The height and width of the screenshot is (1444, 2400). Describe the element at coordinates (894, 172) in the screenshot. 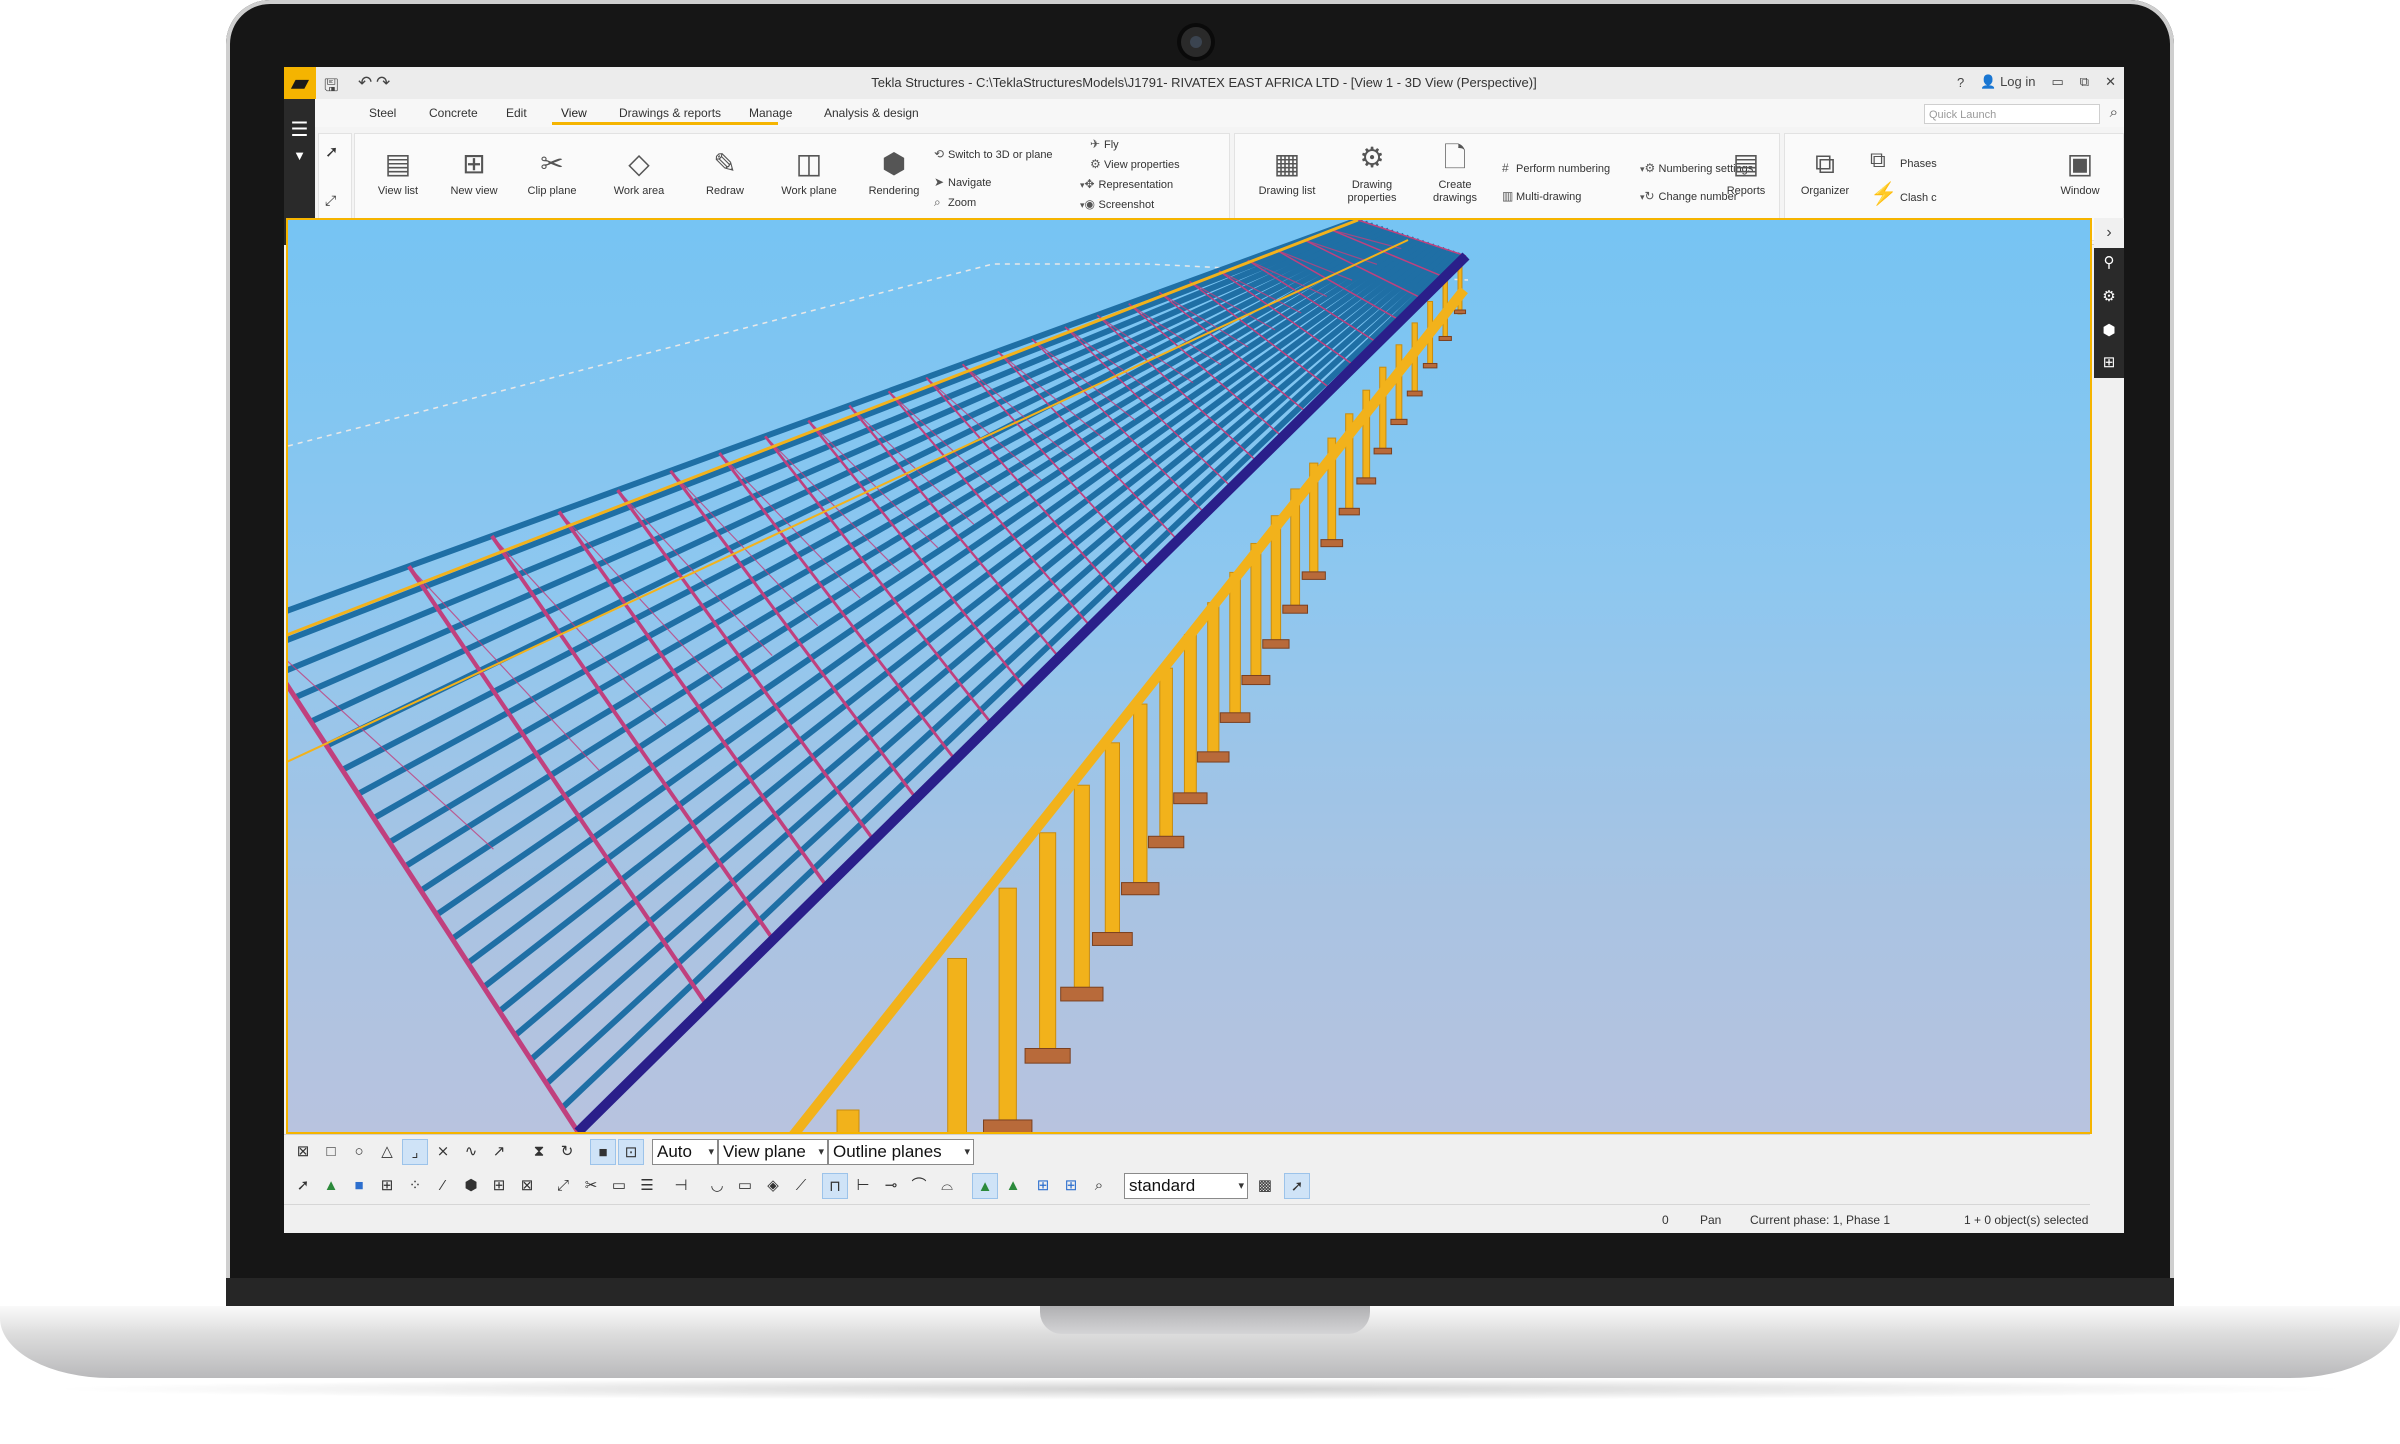

I see `rendering-button: ⬢ Rendering` at that location.